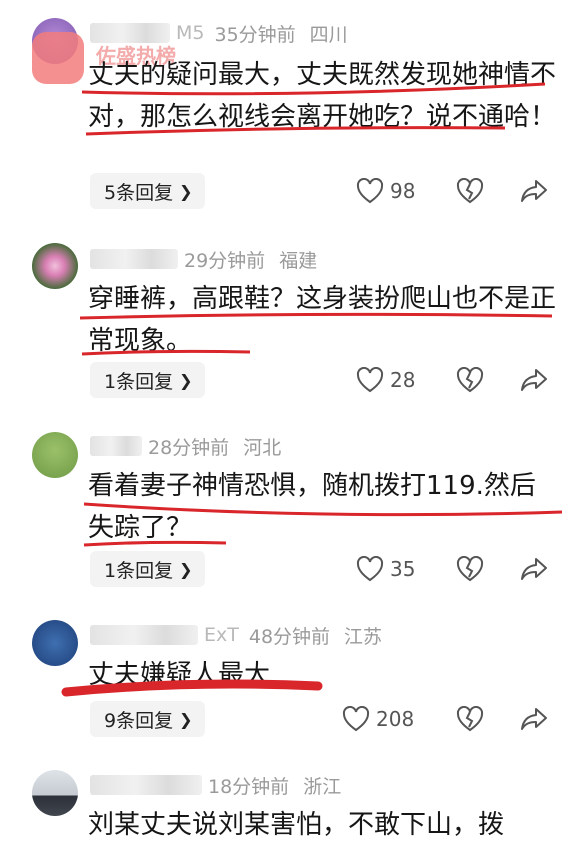 This screenshot has width=576, height=846. What do you see at coordinates (289, 636) in the screenshot?
I see `comment-time: 48分钟前` at bounding box center [289, 636].